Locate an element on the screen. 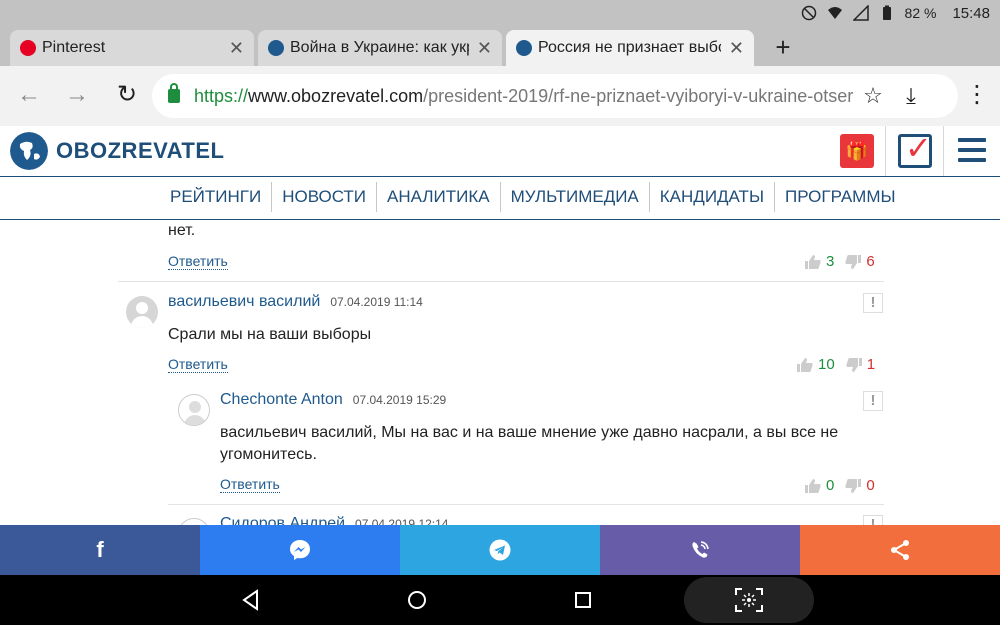 The height and width of the screenshot is (625, 1000). do-not-disturb-icon is located at coordinates (808, 13).